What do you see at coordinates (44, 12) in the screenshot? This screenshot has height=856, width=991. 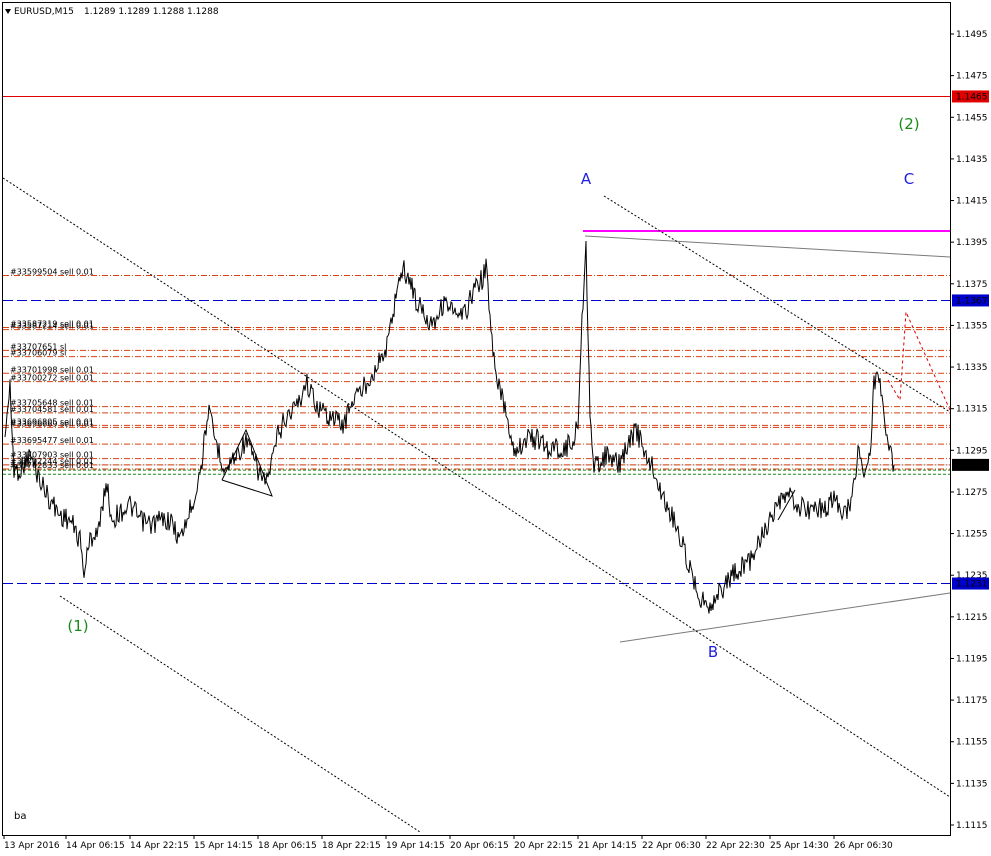 I see `symbol-label: EURUSD,M15` at bounding box center [44, 12].